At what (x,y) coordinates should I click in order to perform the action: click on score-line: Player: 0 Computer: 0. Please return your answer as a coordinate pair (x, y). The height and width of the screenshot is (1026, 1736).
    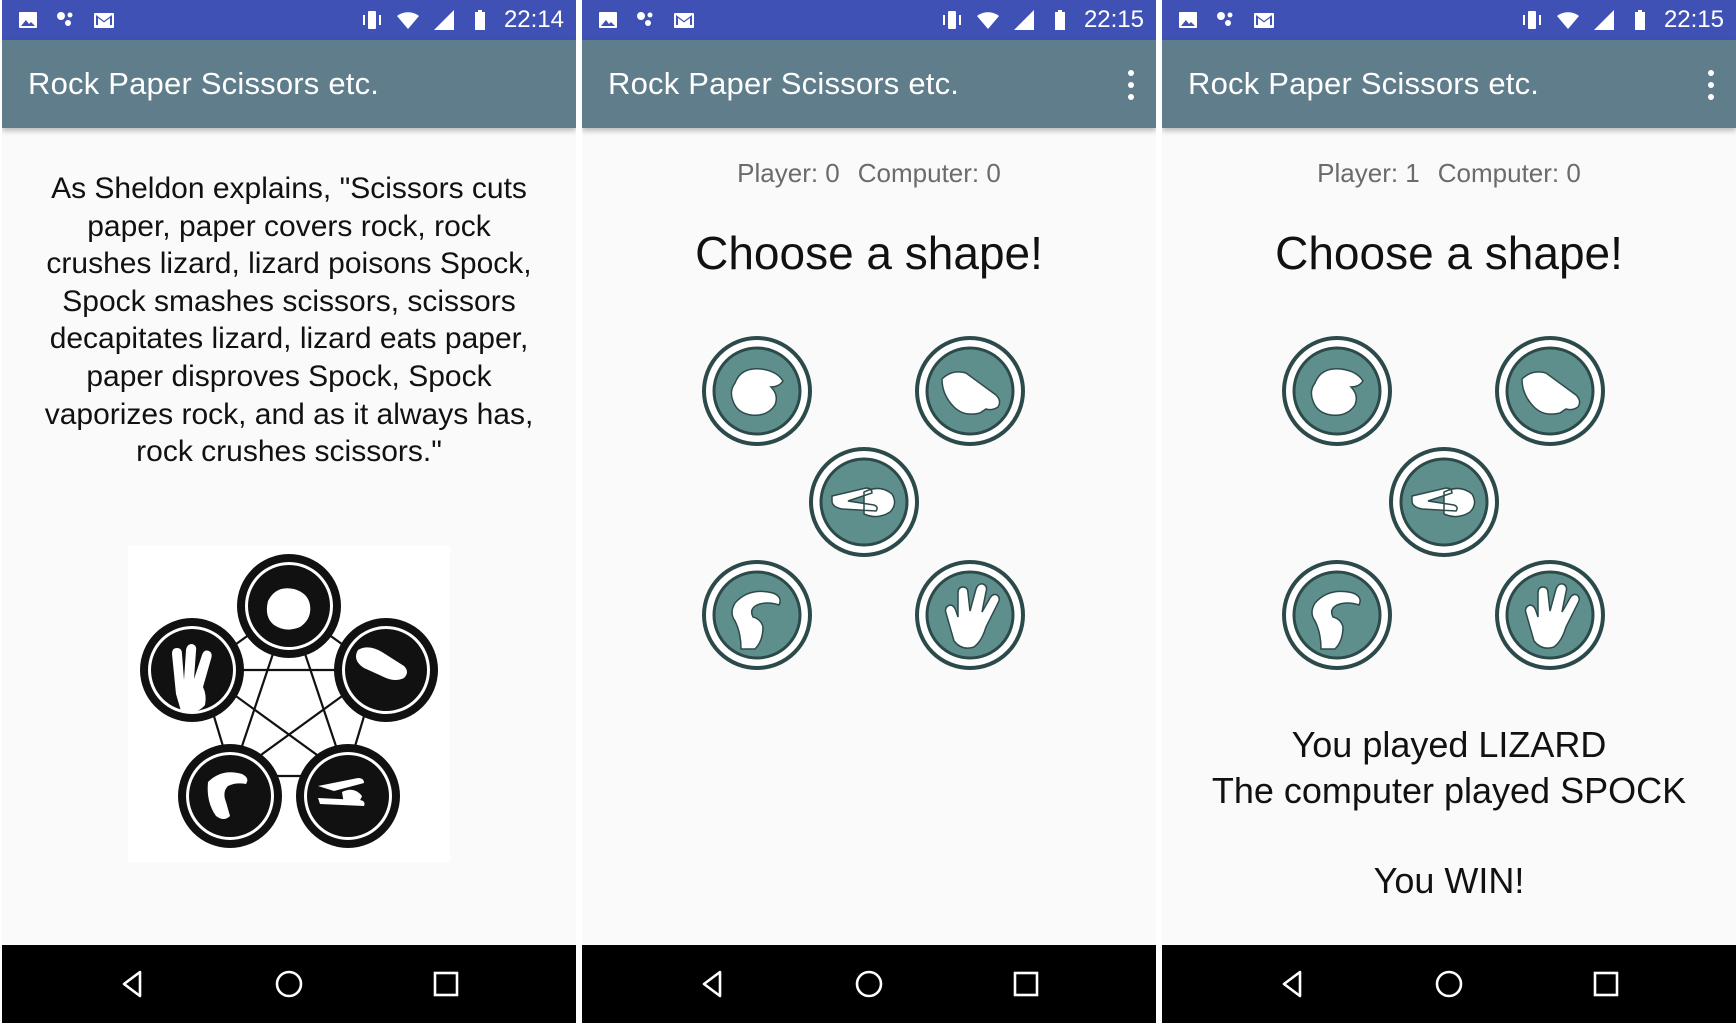
    Looking at the image, I should click on (869, 173).